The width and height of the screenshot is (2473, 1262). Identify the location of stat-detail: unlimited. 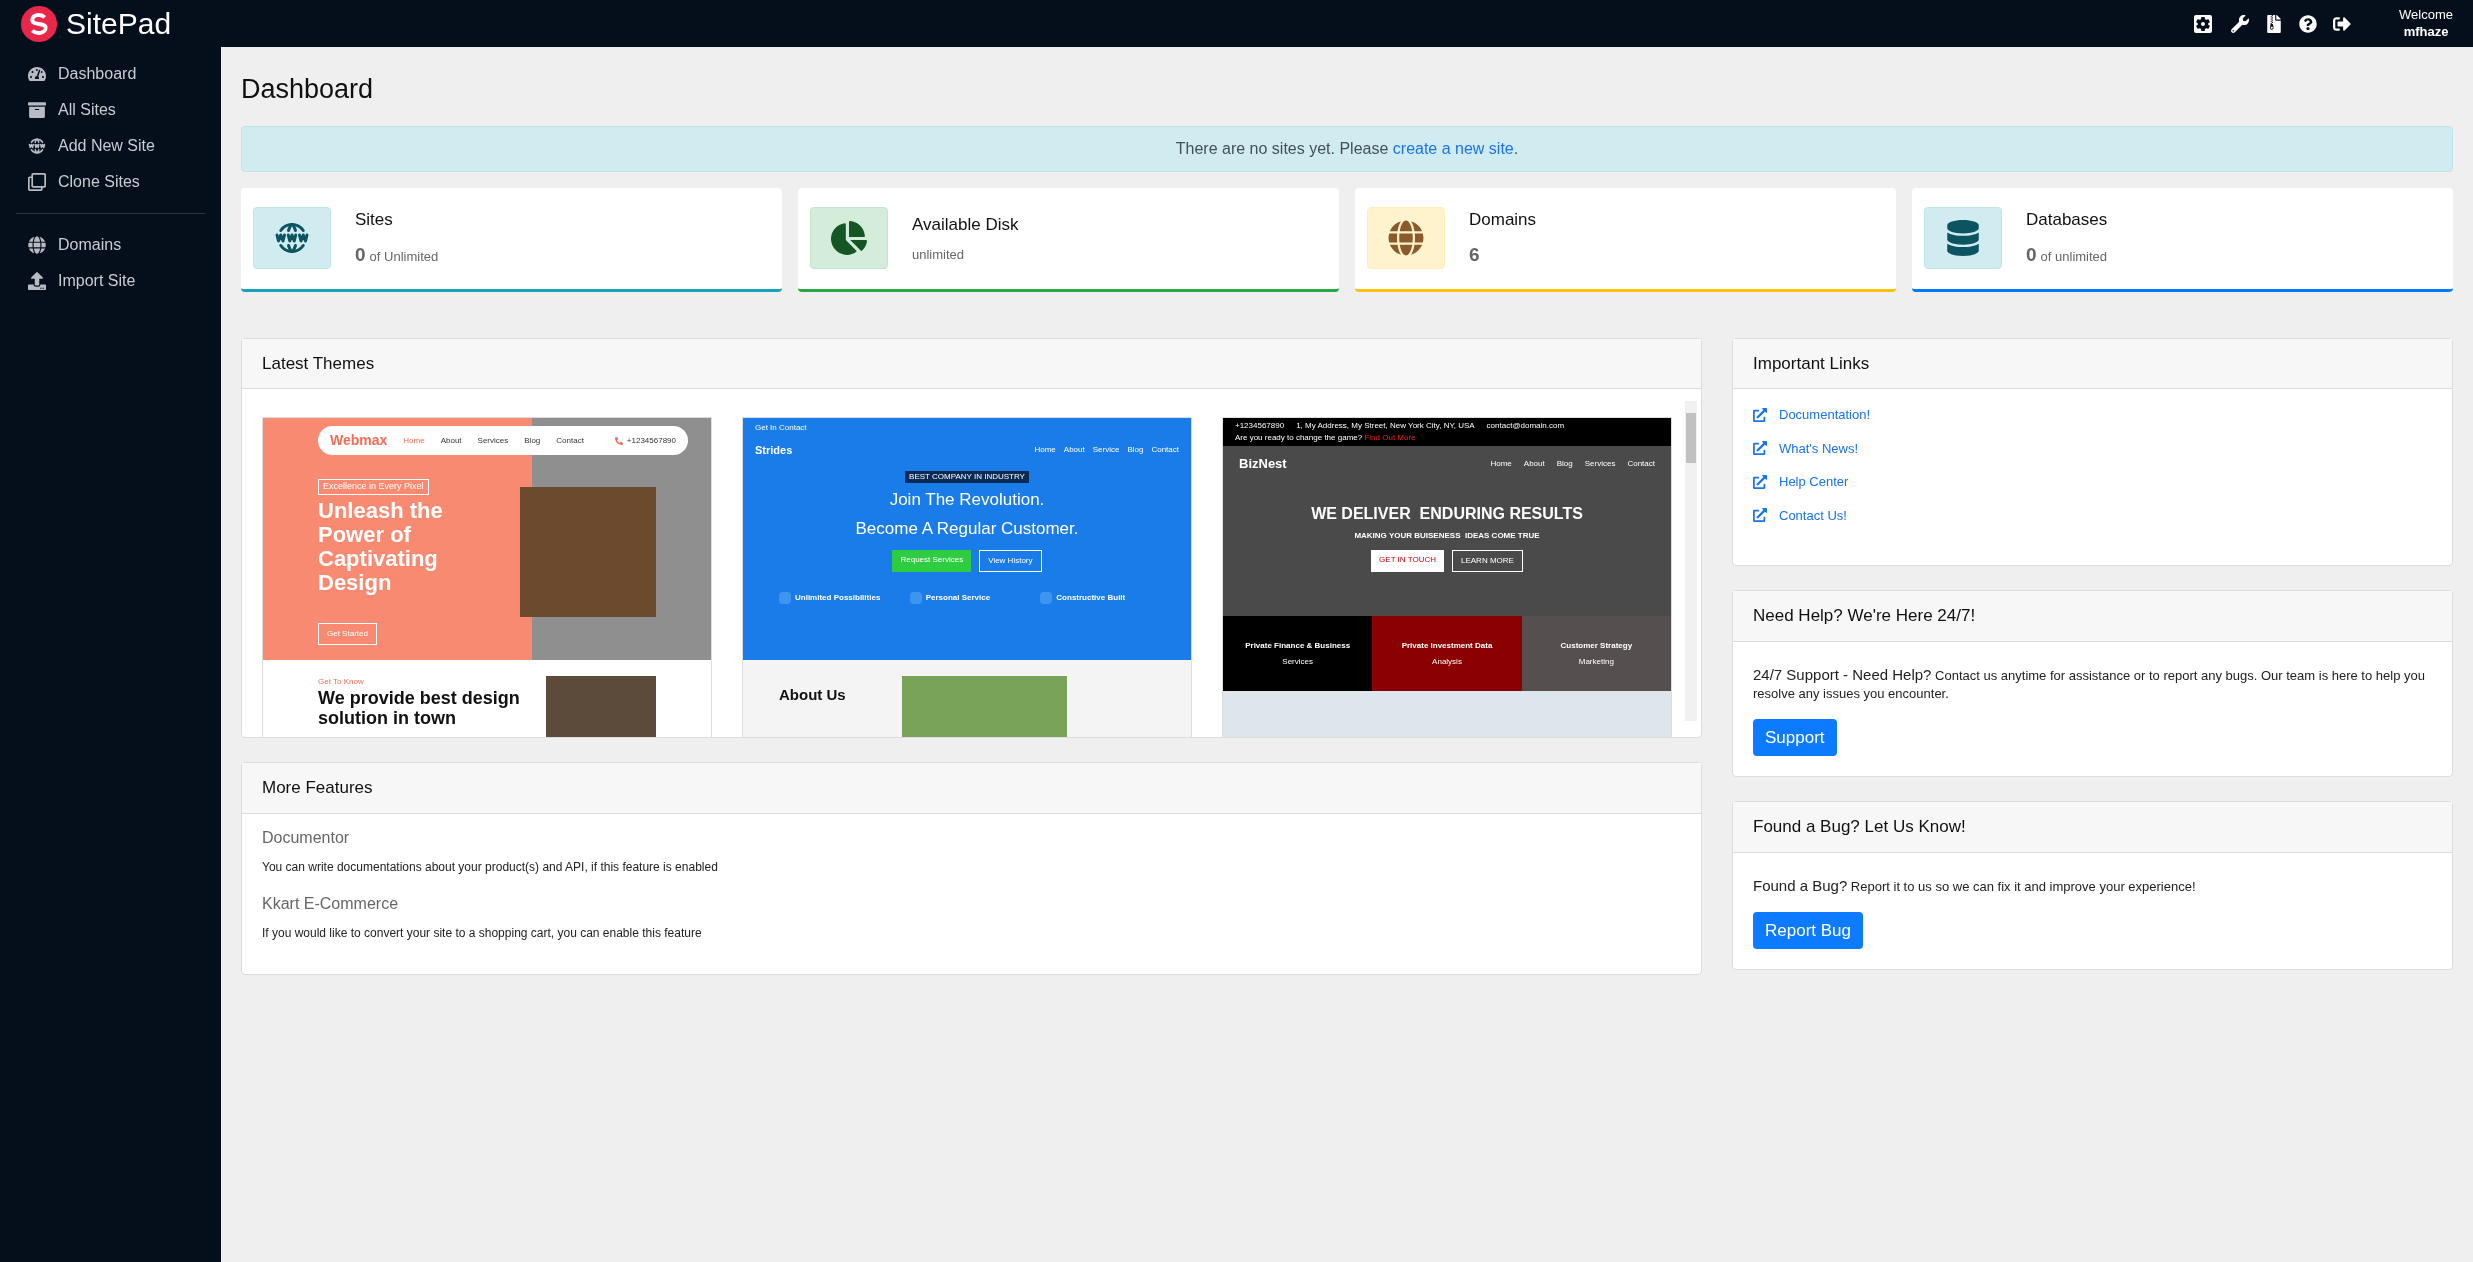
(938, 255).